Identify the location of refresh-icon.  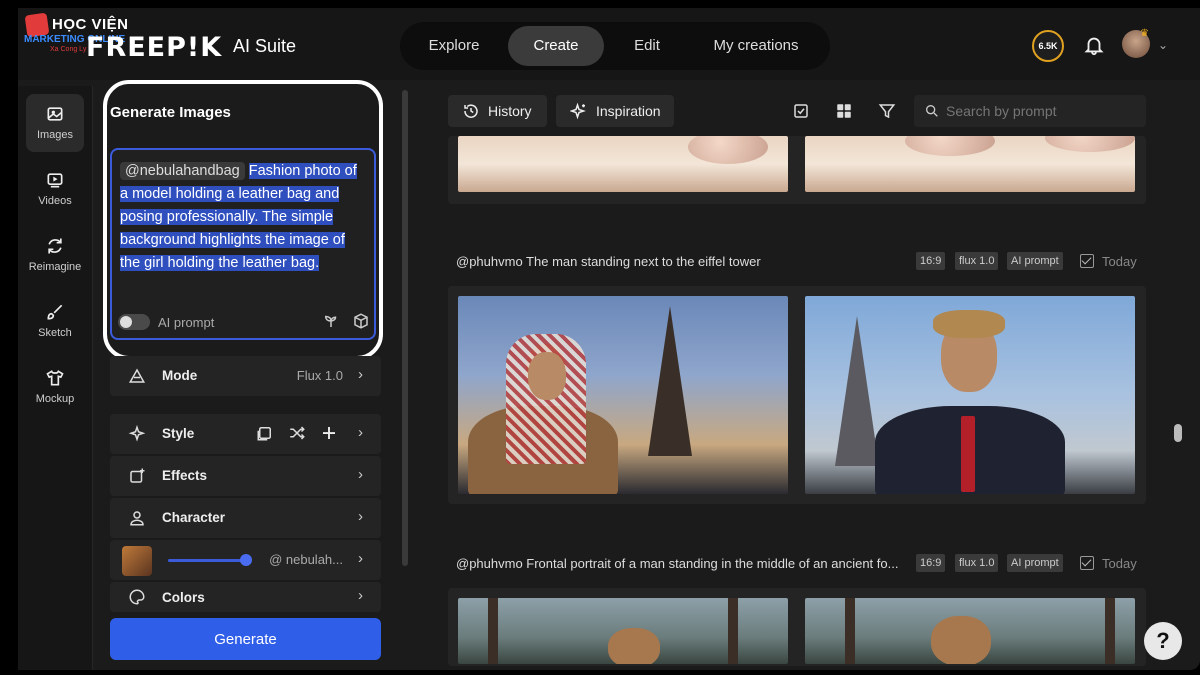
(55, 246).